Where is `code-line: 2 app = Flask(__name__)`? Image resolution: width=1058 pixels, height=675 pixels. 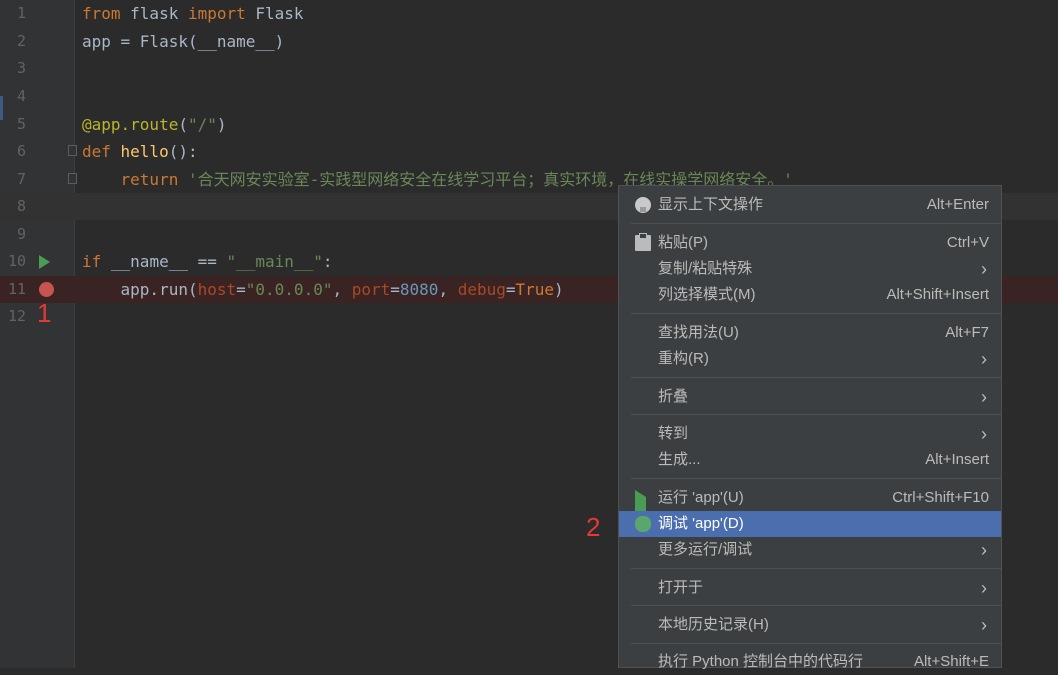
code-line: 2 app = Flask(__name__) is located at coordinates (529, 41).